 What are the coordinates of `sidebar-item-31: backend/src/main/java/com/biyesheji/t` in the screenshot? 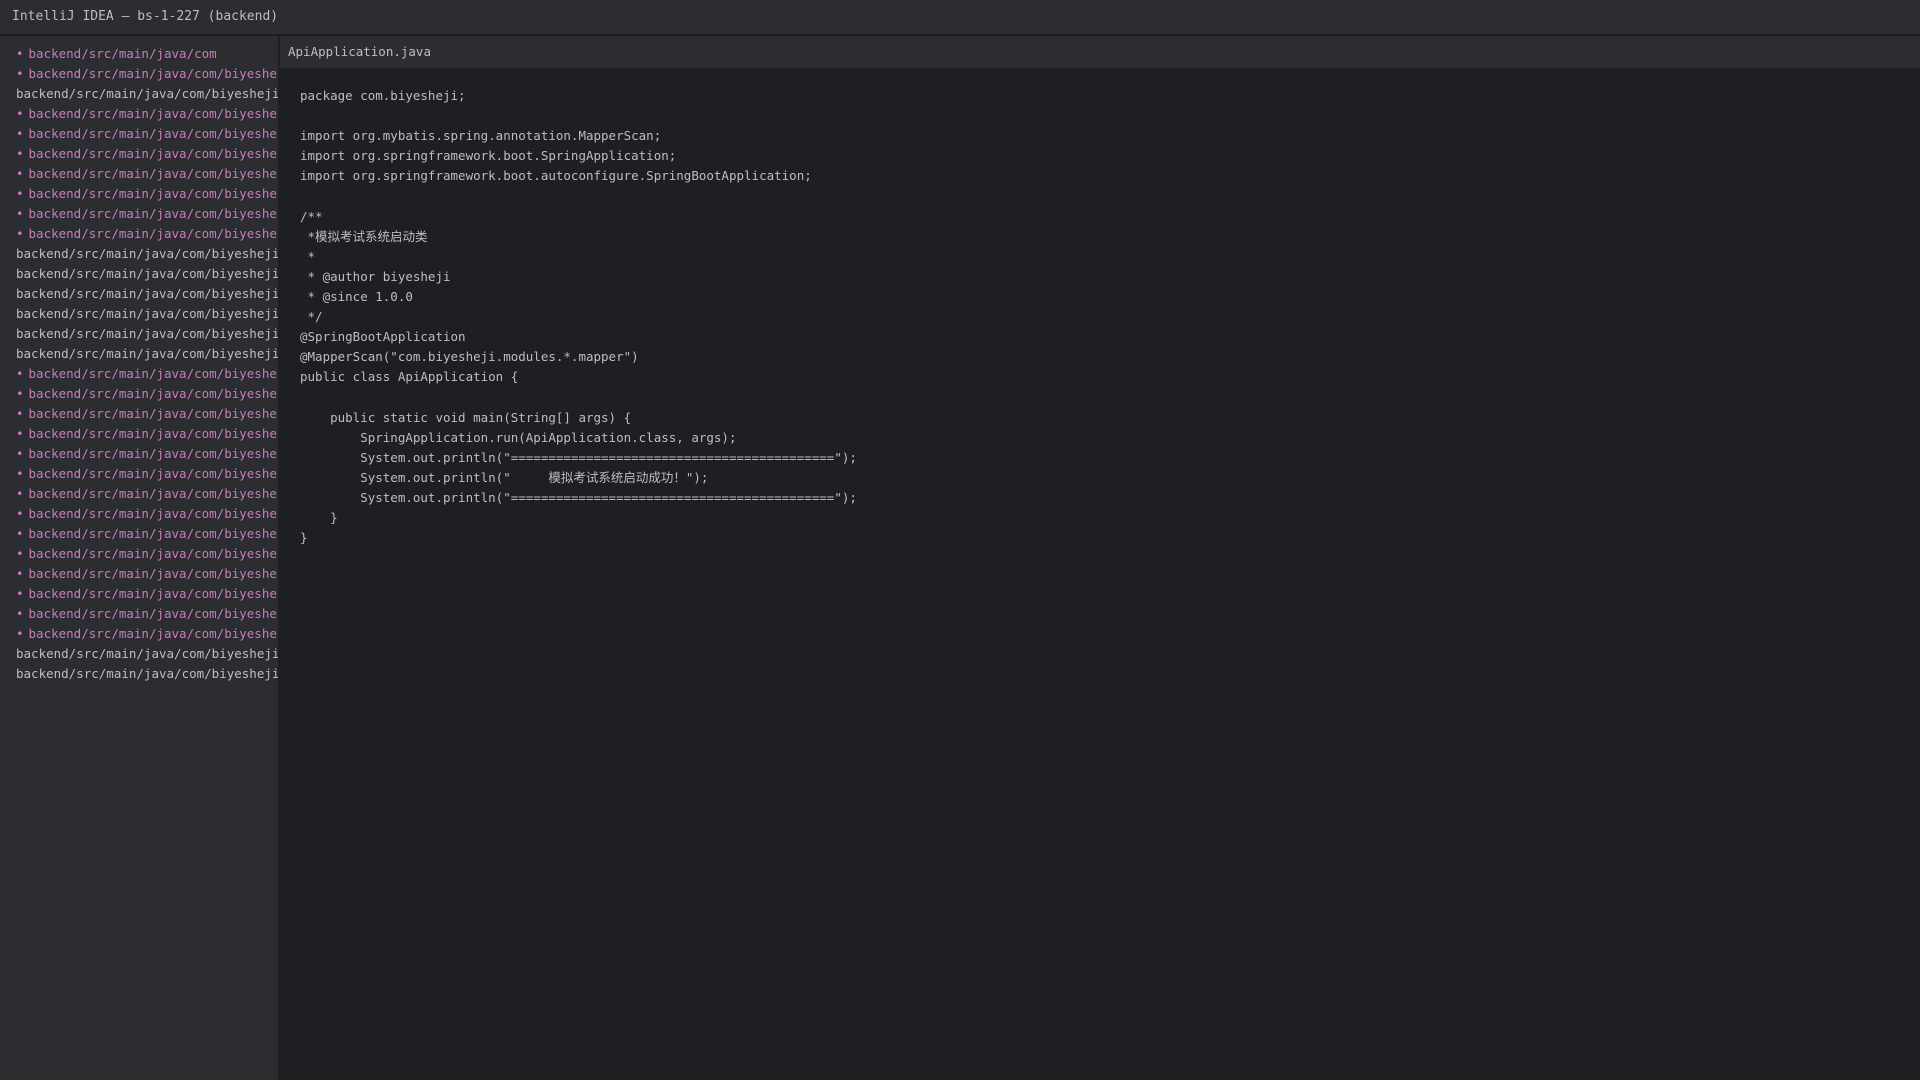 It's located at (147, 674).